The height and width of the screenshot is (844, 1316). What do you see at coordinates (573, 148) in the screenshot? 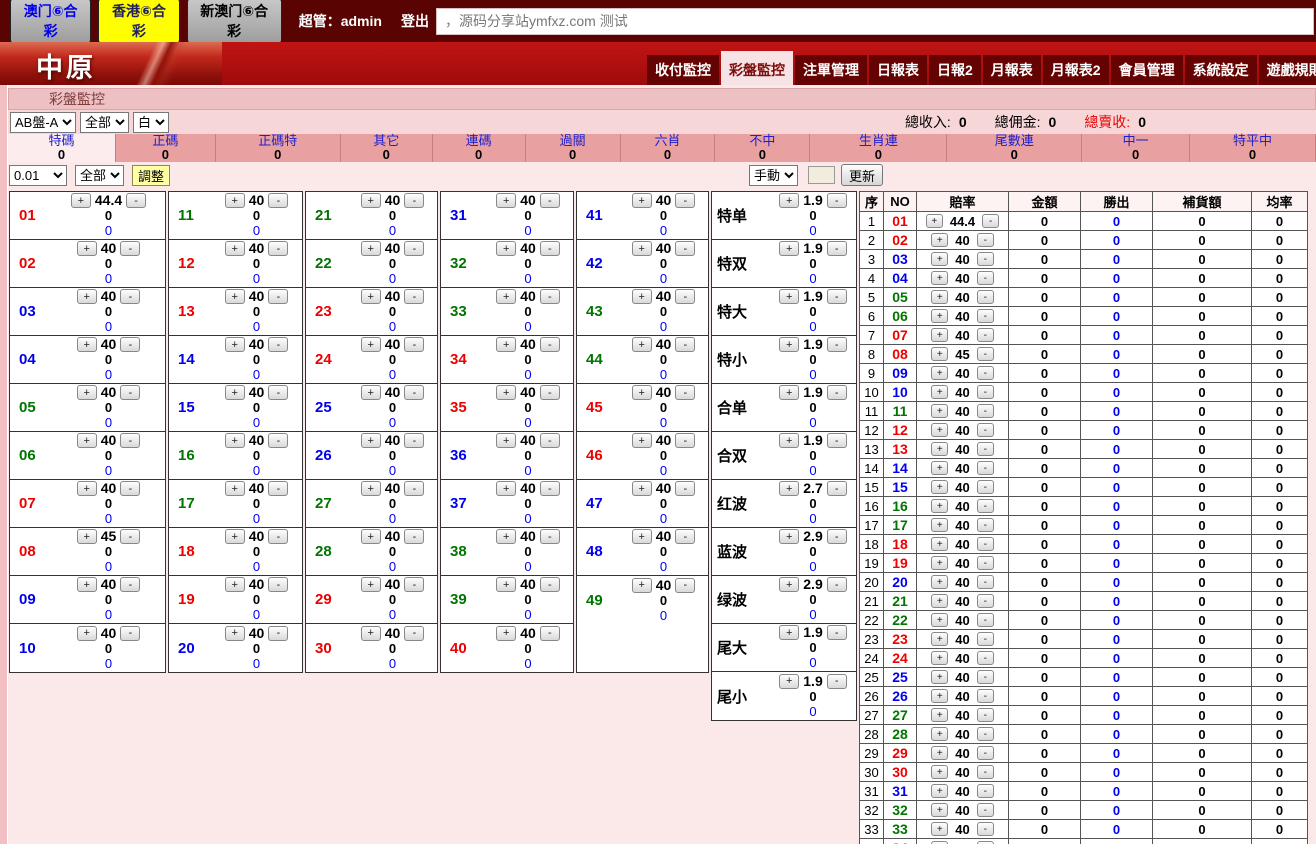
I see `category-tab: 過關 0` at bounding box center [573, 148].